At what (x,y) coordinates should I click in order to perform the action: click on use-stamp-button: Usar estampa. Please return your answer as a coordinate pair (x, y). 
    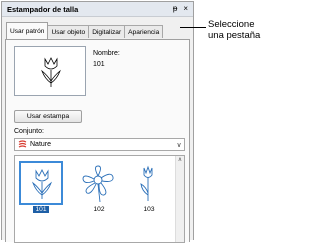
    Looking at the image, I should click on (48, 116).